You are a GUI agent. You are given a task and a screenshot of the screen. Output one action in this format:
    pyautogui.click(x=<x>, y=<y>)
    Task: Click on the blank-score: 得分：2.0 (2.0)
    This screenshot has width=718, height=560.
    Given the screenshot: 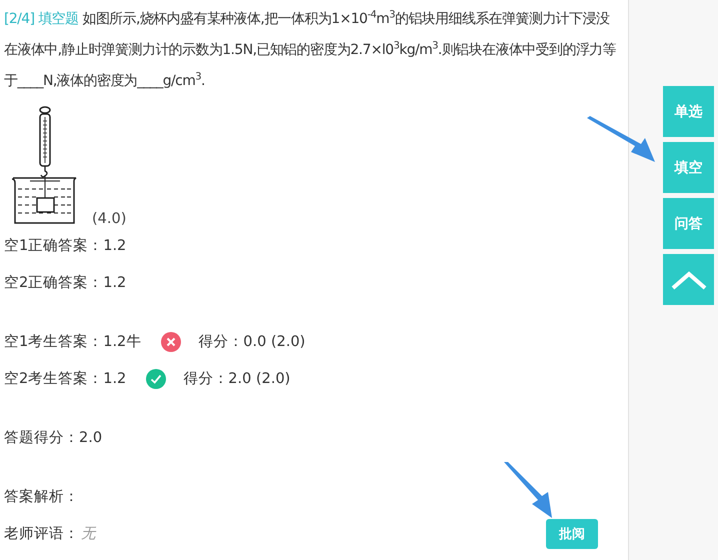 What is the action you would take?
    pyautogui.click(x=236, y=379)
    